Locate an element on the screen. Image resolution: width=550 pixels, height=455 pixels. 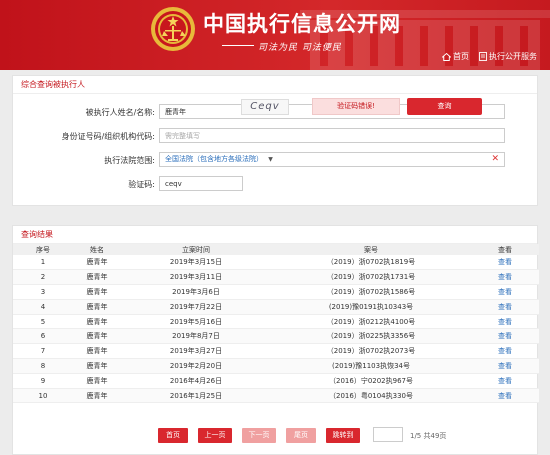
pager-last-button: 尾页 is located at coordinates (301, 435).